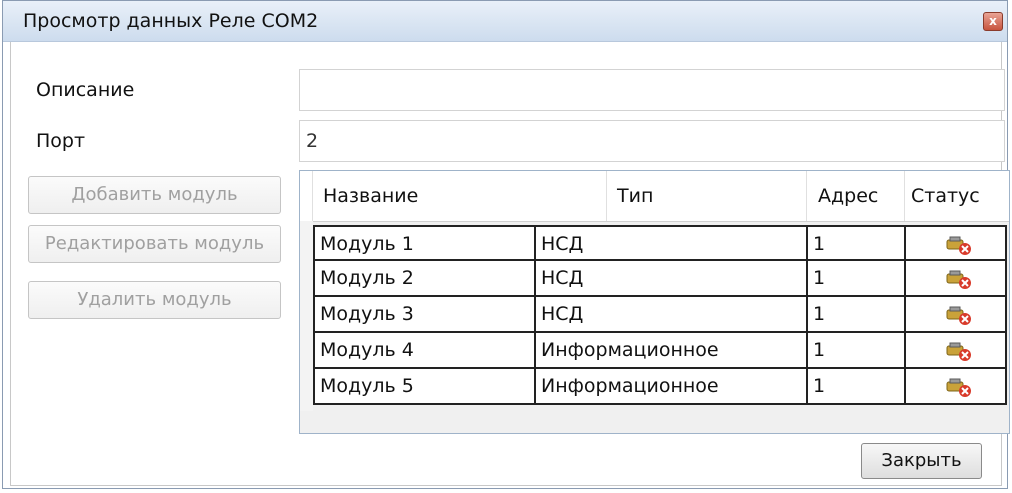 The height and width of the screenshot is (493, 1012). I want to click on edit-module-button: Редактировать модуль, so click(154, 244).